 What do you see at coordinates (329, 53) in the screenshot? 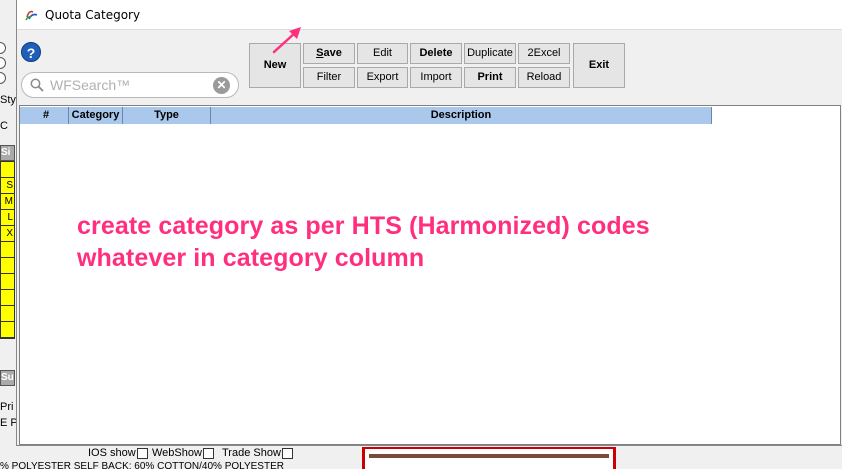
I see `save-button: Save` at bounding box center [329, 53].